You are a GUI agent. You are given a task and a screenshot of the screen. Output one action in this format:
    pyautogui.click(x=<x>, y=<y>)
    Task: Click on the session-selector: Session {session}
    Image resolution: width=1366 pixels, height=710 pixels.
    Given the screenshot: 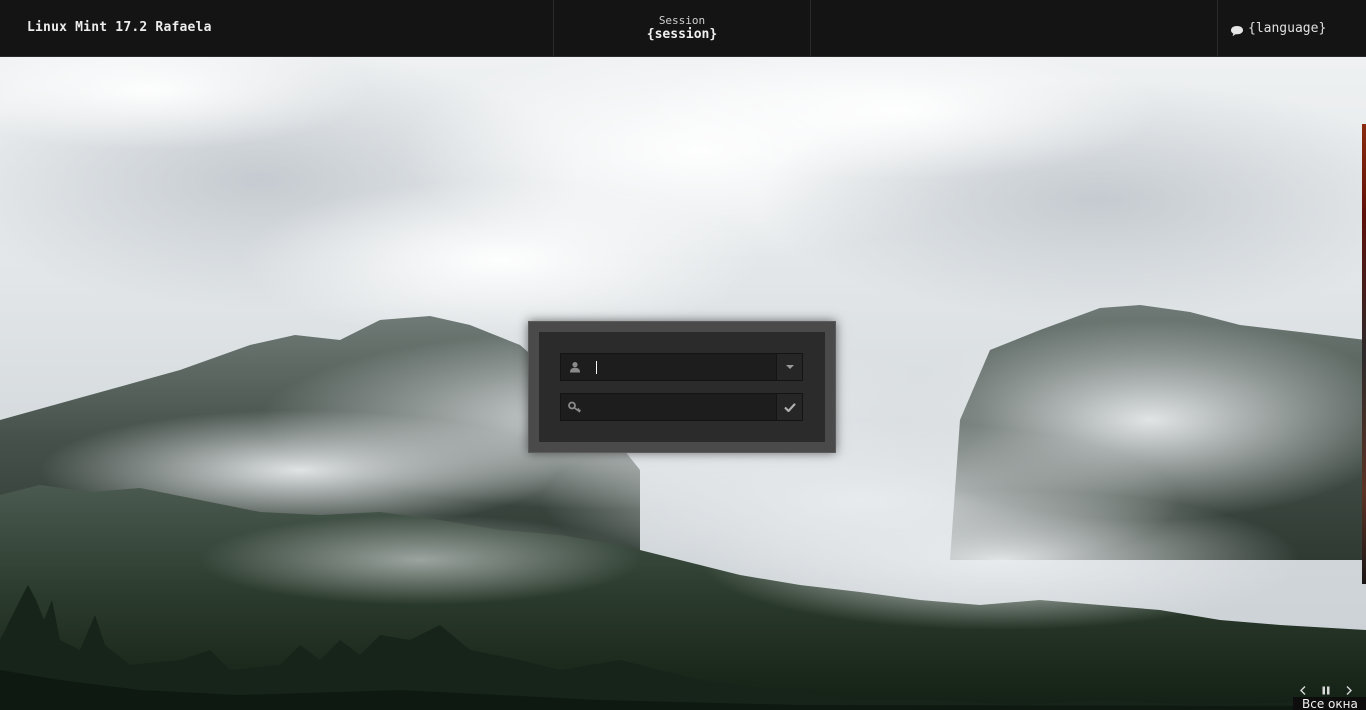 What is the action you would take?
    pyautogui.click(x=682, y=28)
    